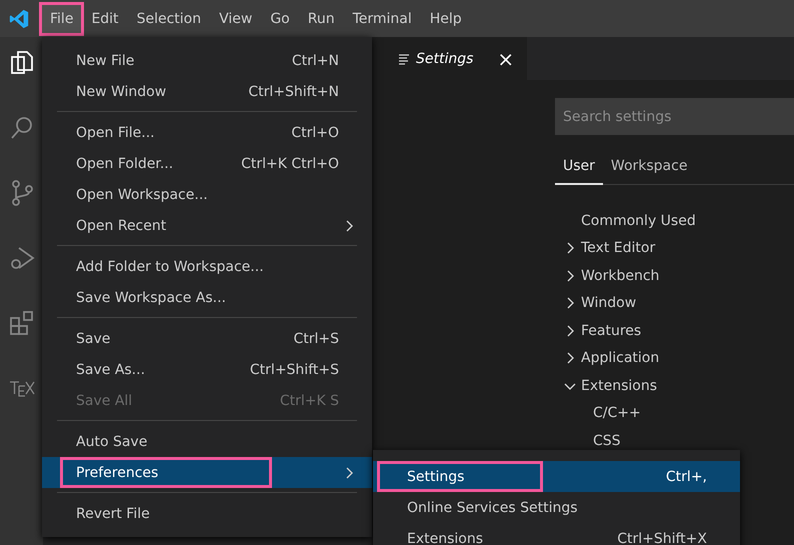 Image resolution: width=794 pixels, height=545 pixels. I want to click on settings-category: Text Editor, so click(618, 248).